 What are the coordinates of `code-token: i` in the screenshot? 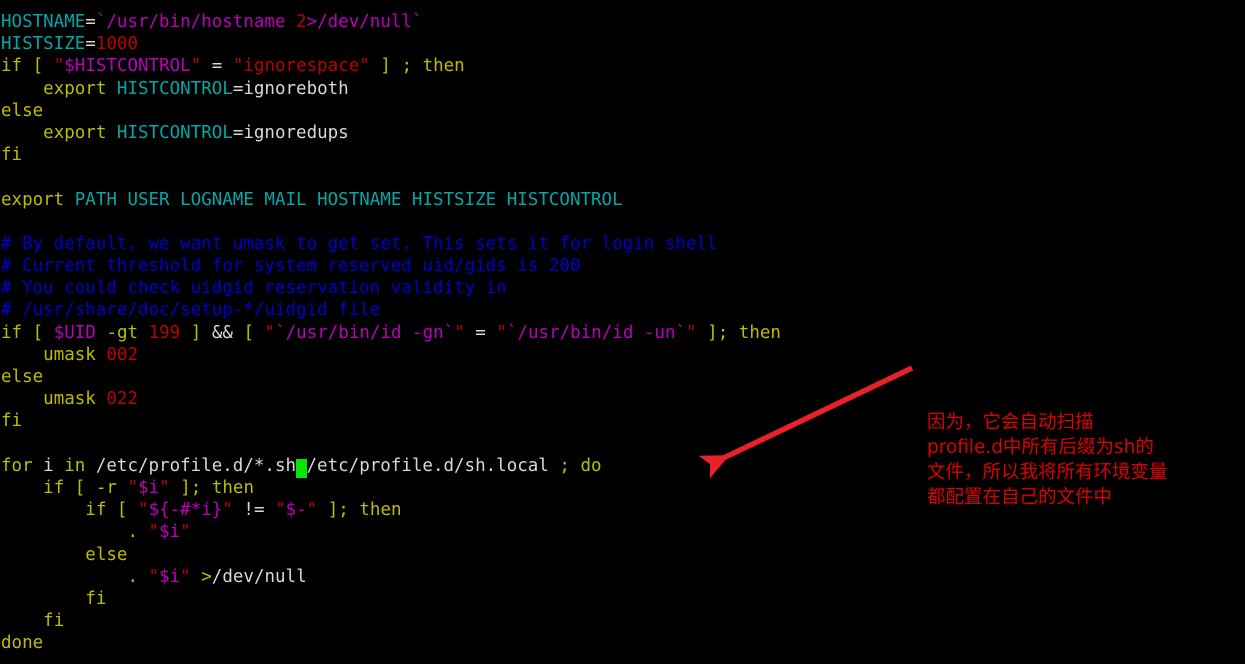 It's located at (48, 465).